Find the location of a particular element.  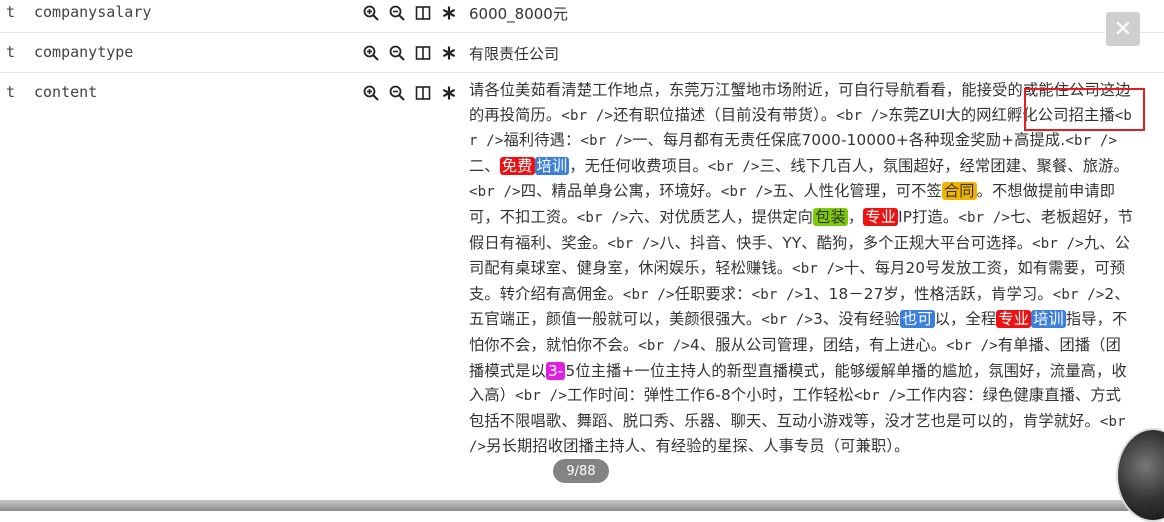

content-segment: 以，全程 is located at coordinates (965, 319).